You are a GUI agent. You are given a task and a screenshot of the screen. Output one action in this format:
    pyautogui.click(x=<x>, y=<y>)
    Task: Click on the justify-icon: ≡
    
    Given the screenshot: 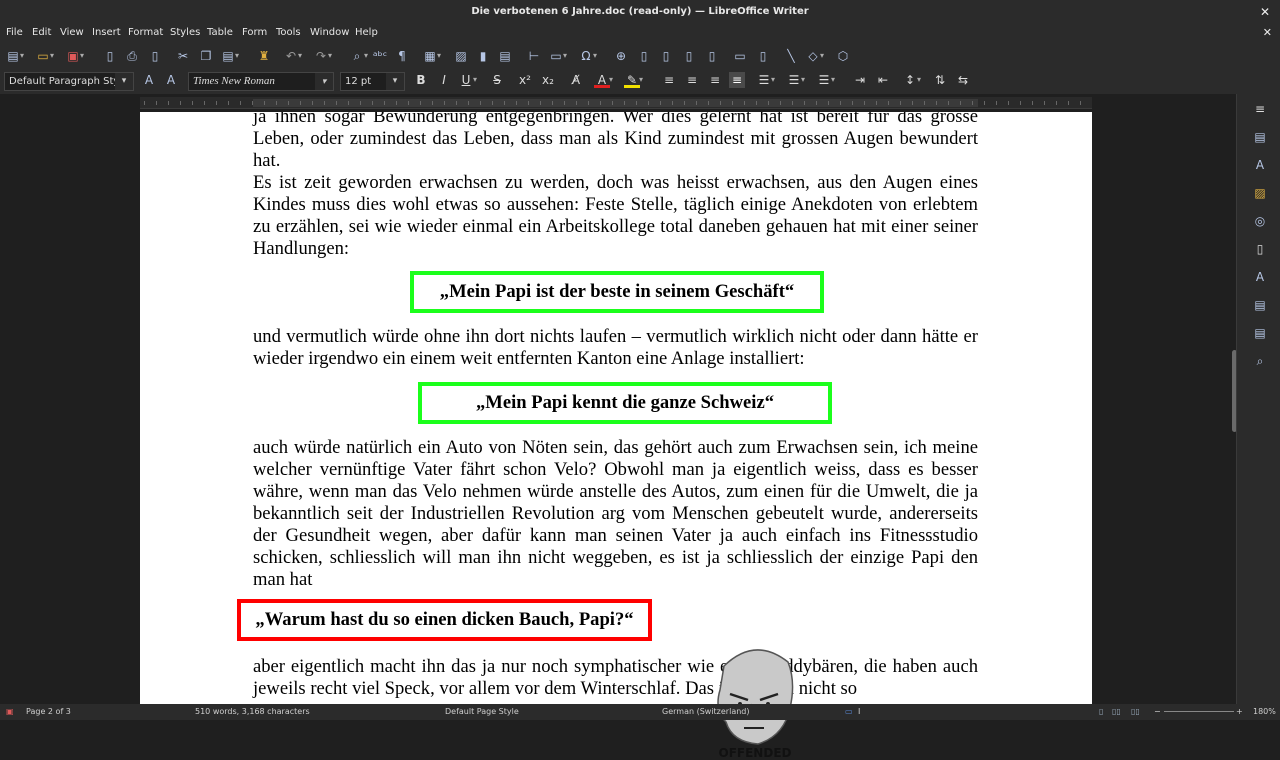 What is the action you would take?
    pyautogui.click(x=737, y=80)
    